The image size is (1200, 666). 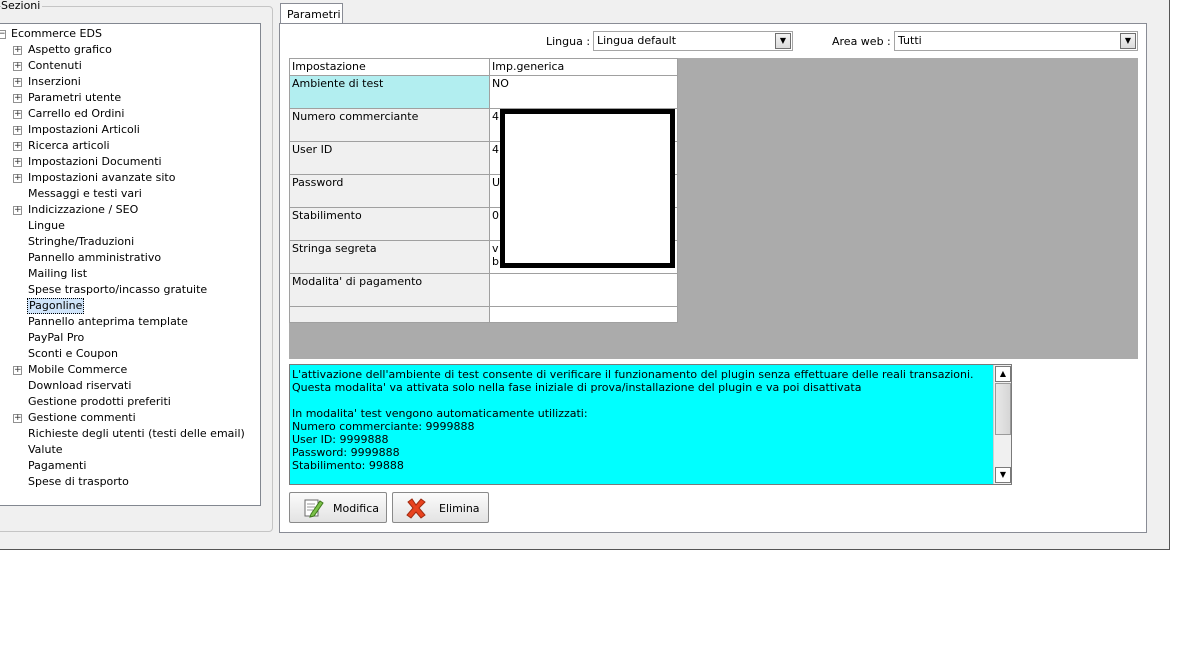 I want to click on grid-header-impostazione: Impostazione, so click(x=390, y=67).